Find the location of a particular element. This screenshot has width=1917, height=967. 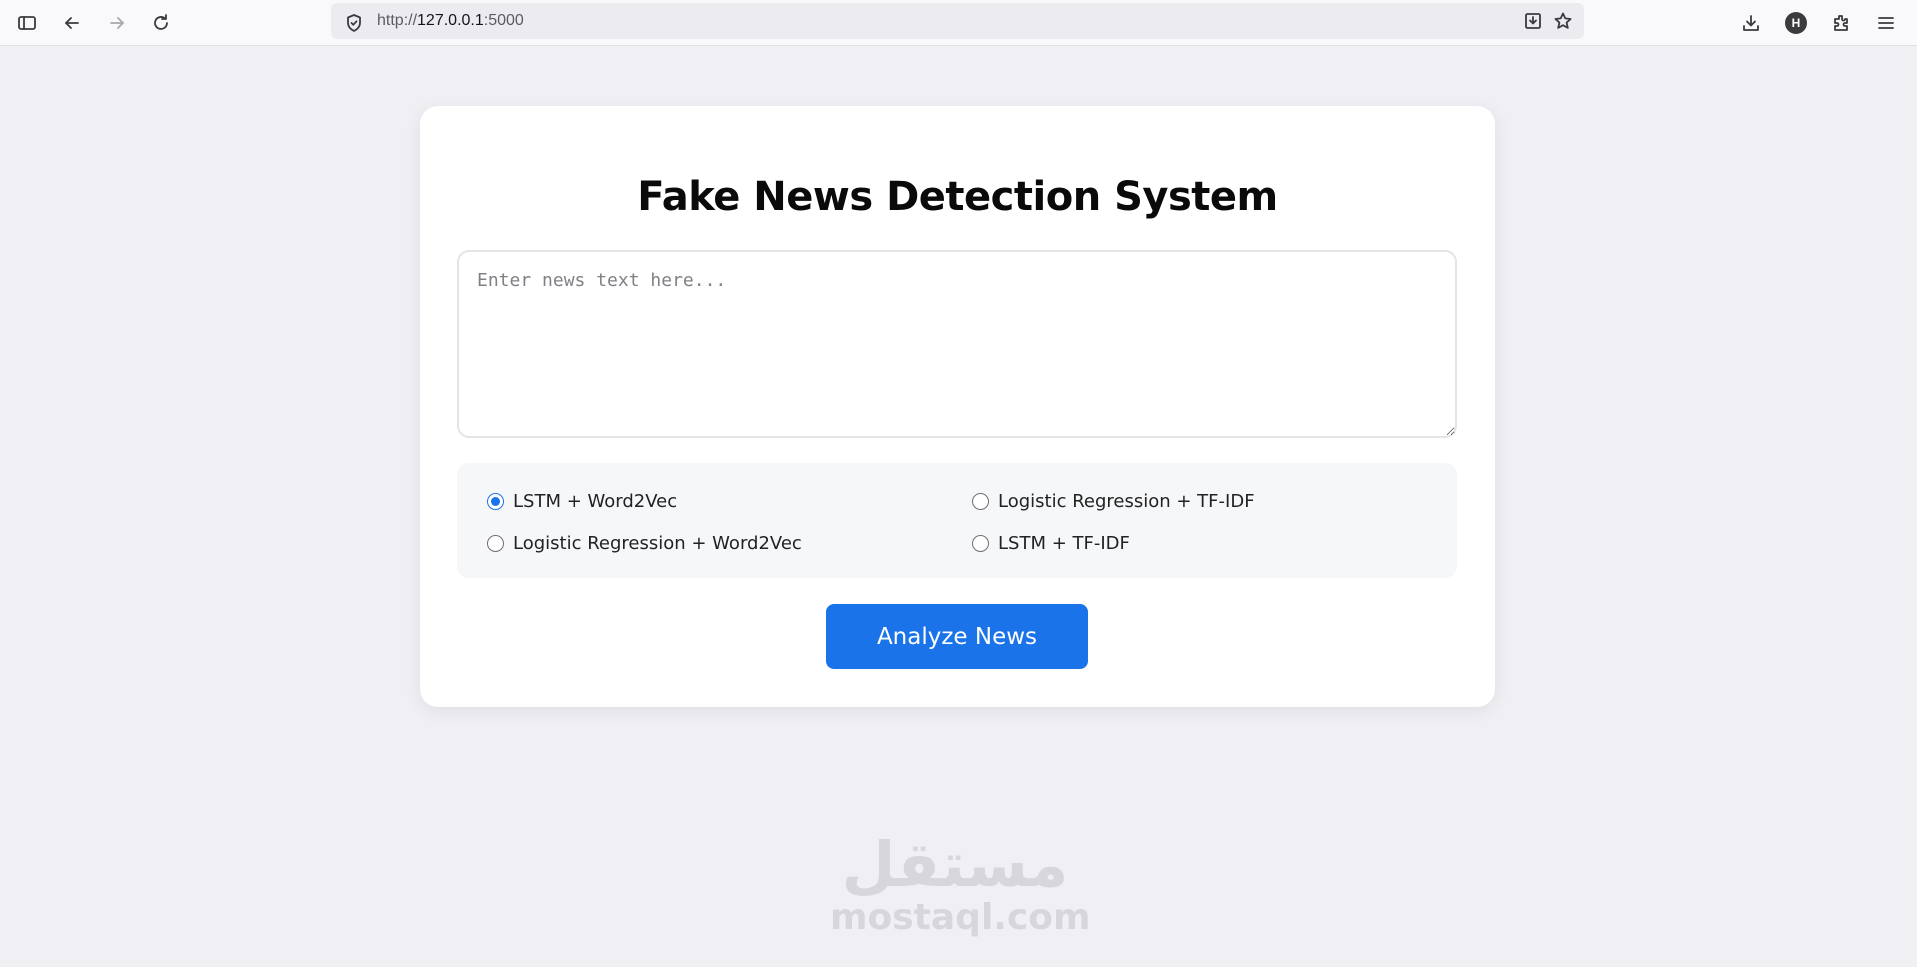

watermark-arabic: مستقل is located at coordinates (955, 864).